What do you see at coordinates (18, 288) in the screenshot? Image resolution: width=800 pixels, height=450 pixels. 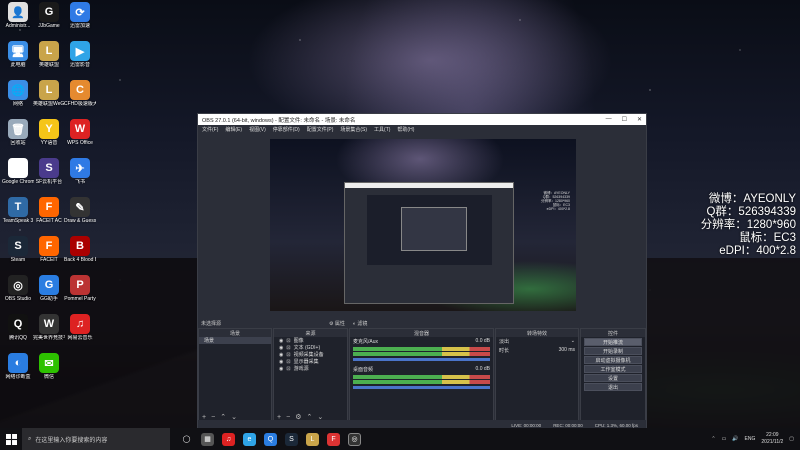 I see `desktop-icon: ◎ OBS Studio` at bounding box center [18, 288].